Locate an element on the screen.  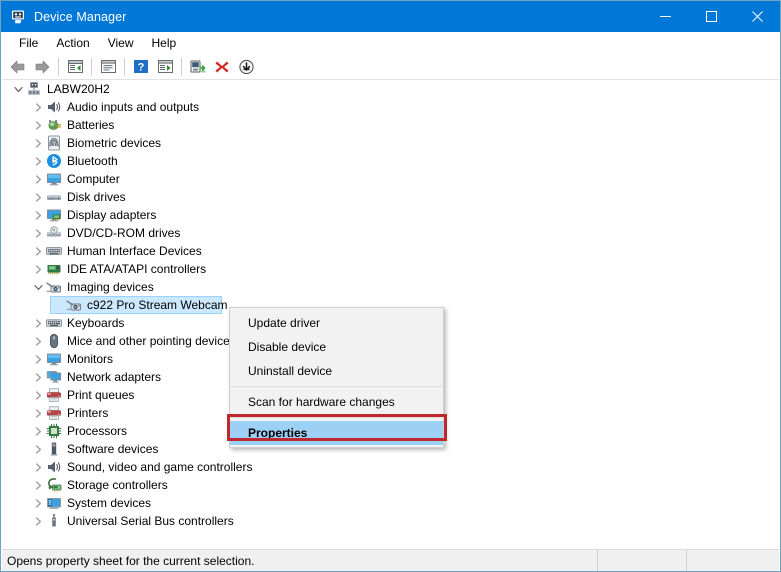
tree-item-label: c922 Pro Stream Webcam is located at coordinates (157, 305).